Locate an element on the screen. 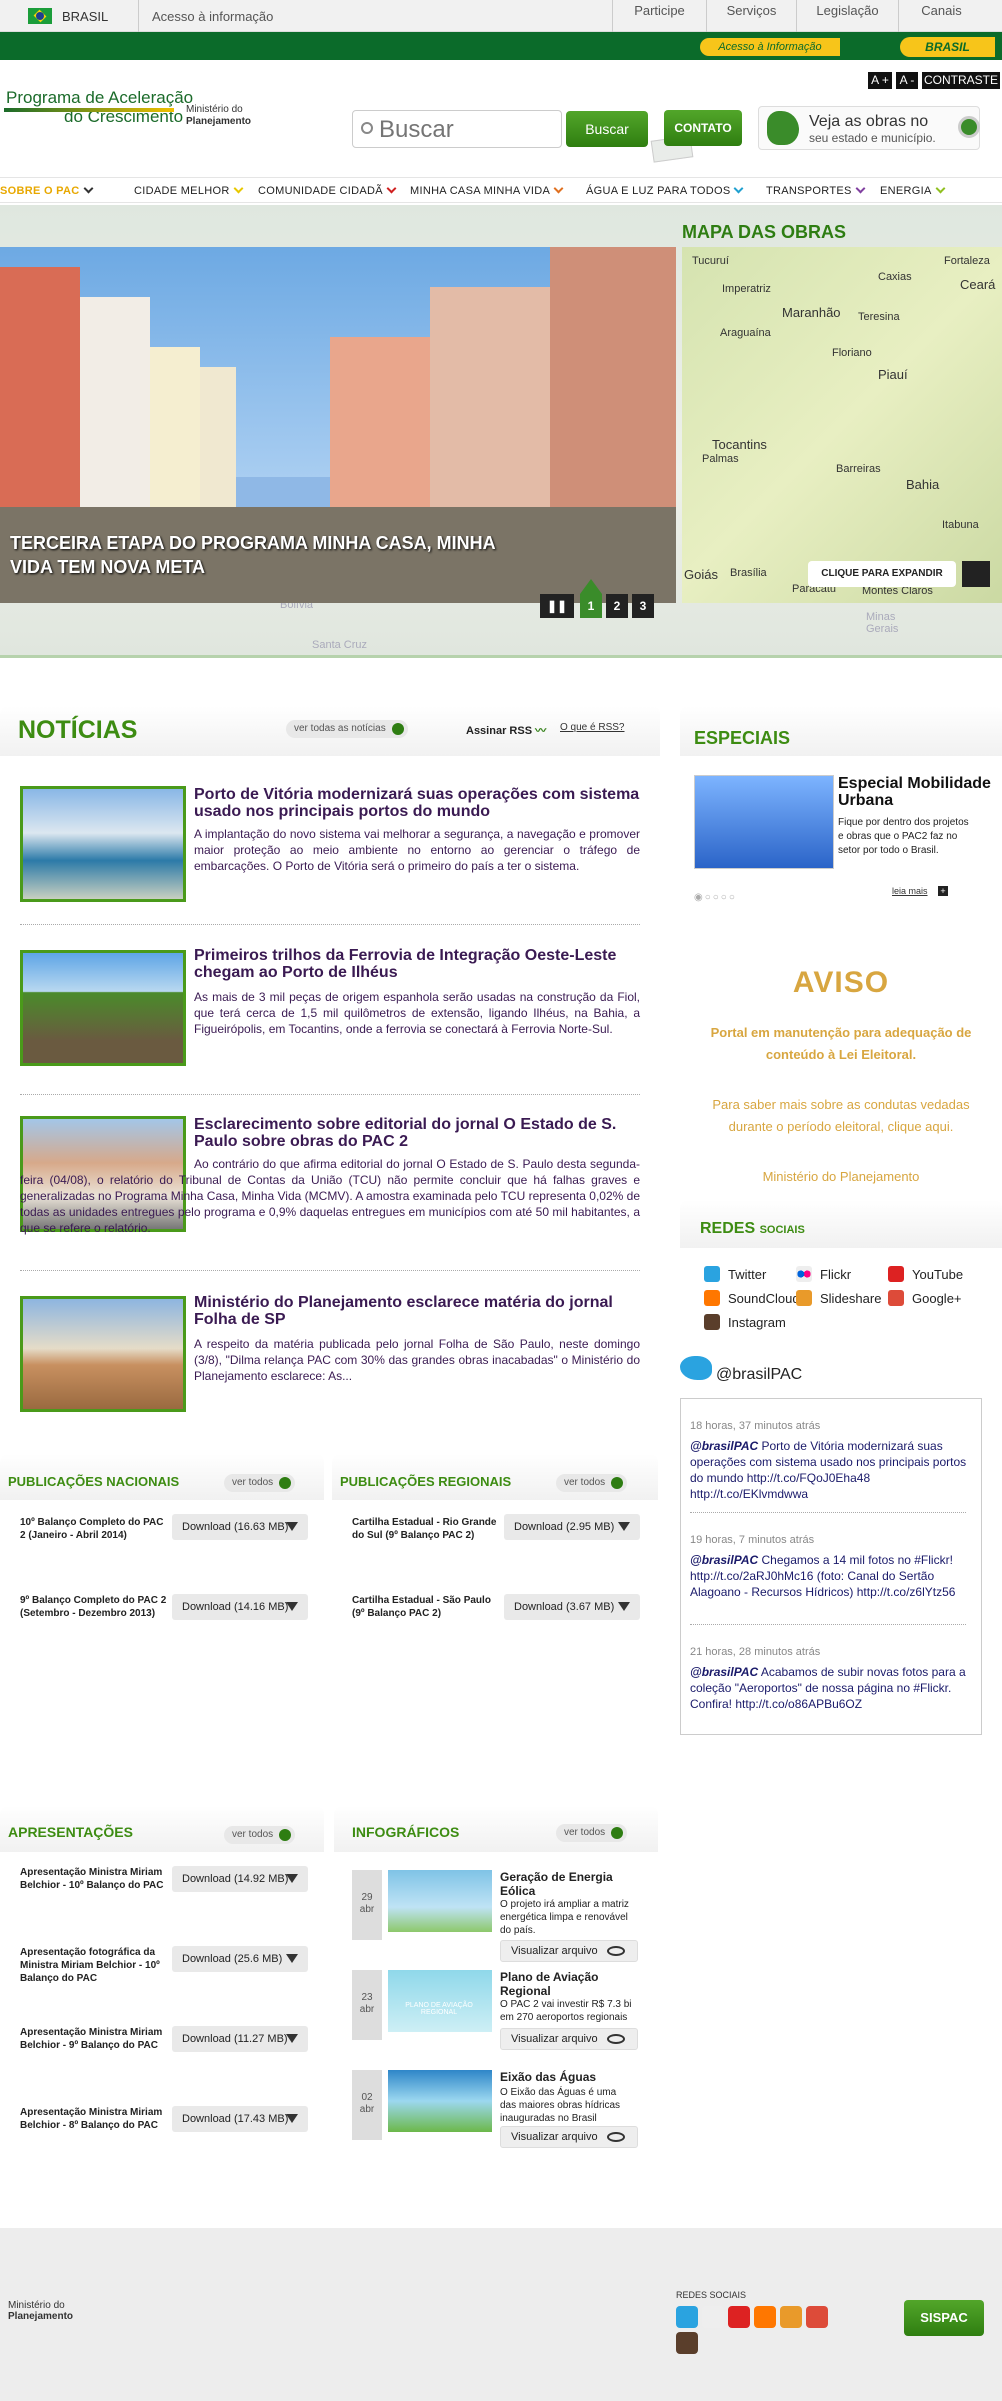 This screenshot has height=2401, width=1002. eye-icon is located at coordinates (616, 2137).